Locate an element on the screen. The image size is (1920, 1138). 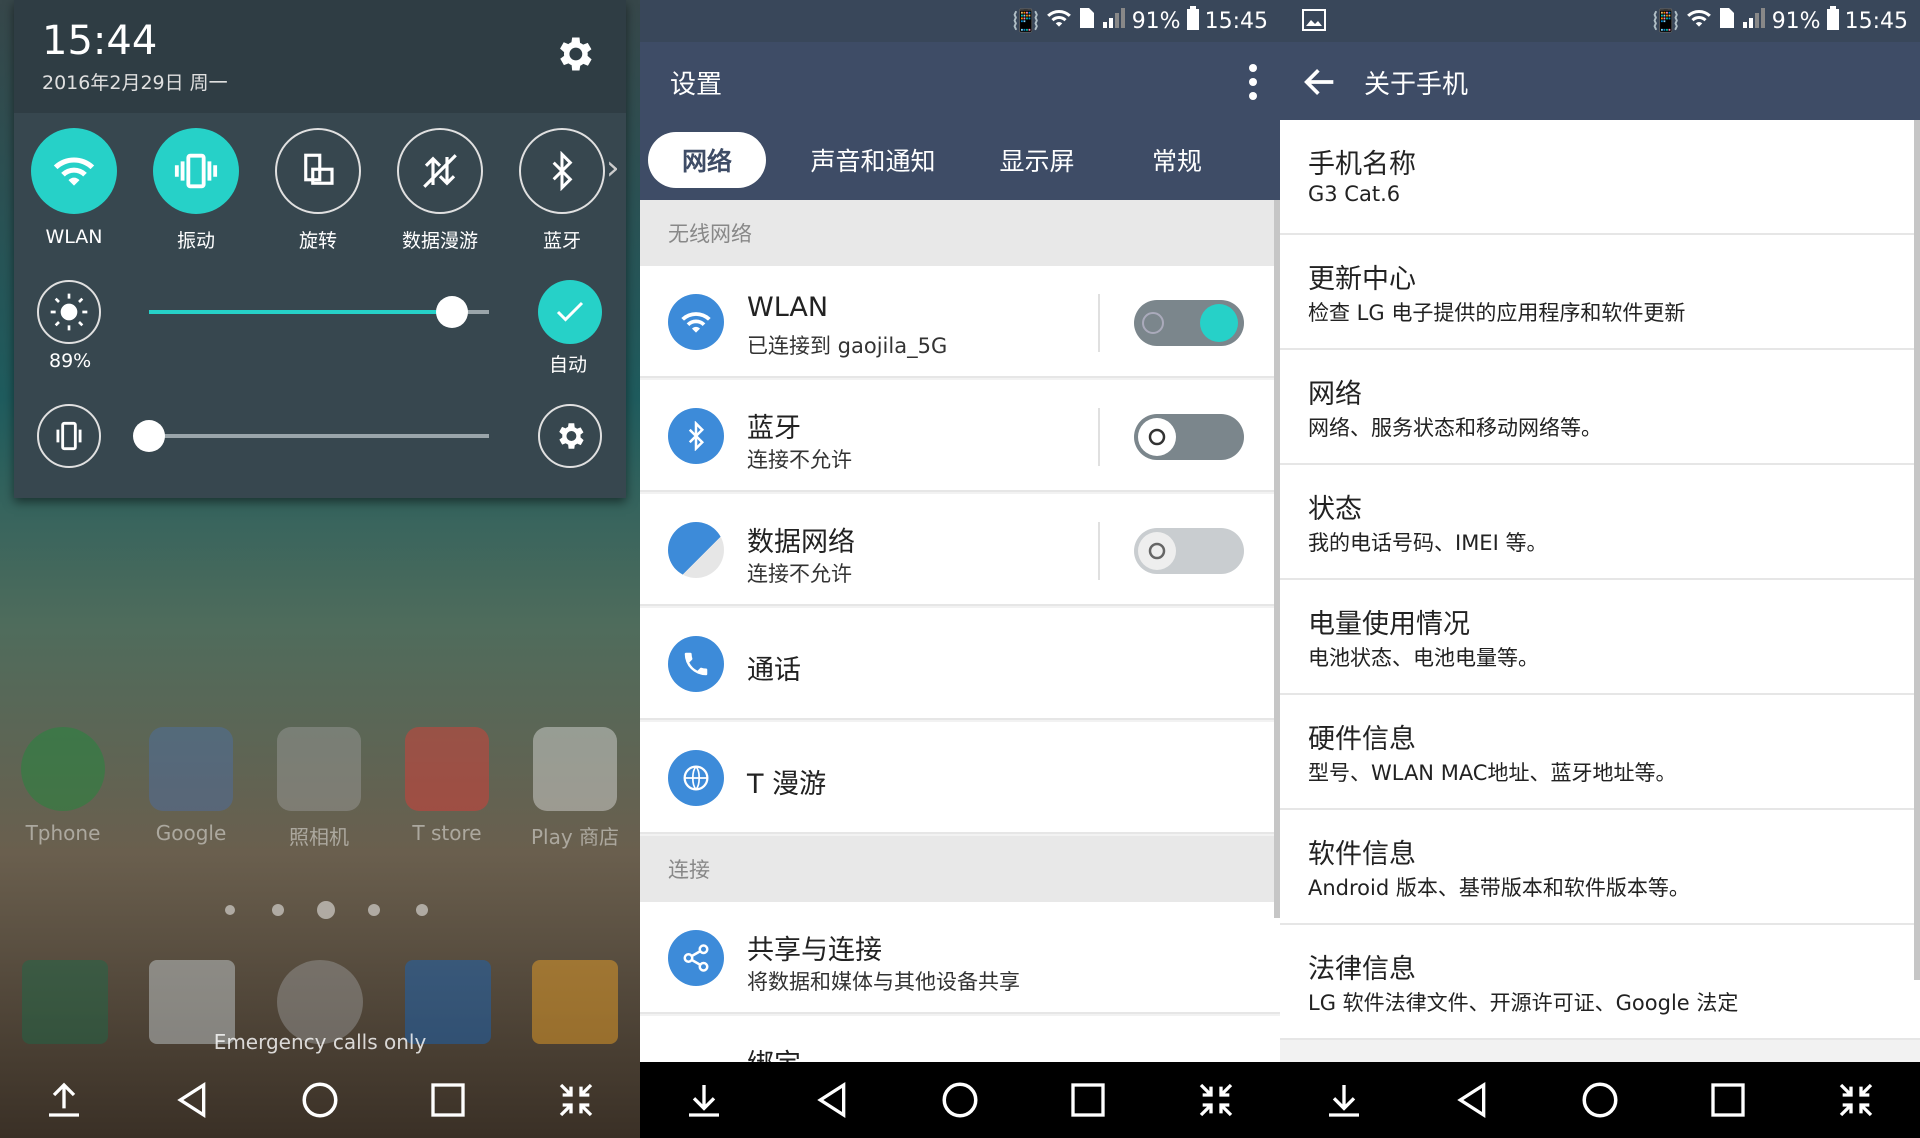
settings-row-data-network: 数据网络 连接不允许 is located at coordinates (960, 550).